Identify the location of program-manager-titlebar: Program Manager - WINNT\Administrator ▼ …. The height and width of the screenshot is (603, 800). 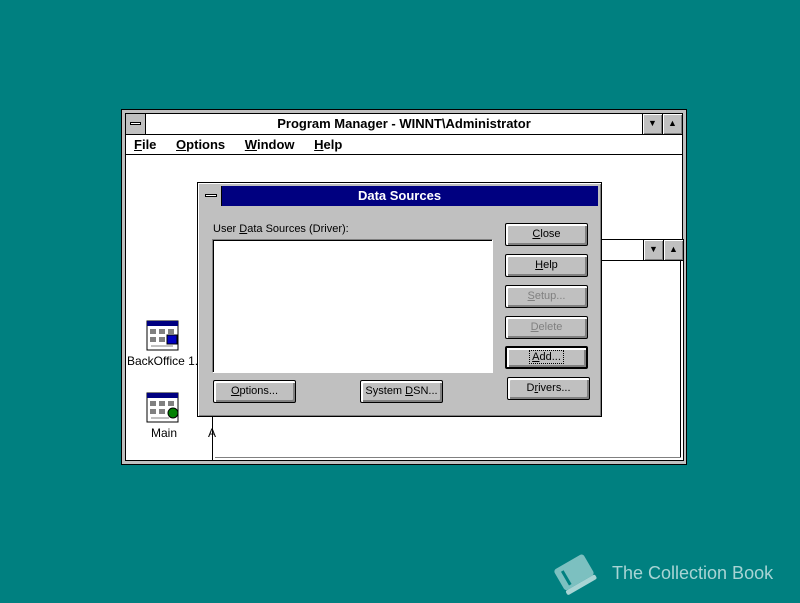
(404, 124).